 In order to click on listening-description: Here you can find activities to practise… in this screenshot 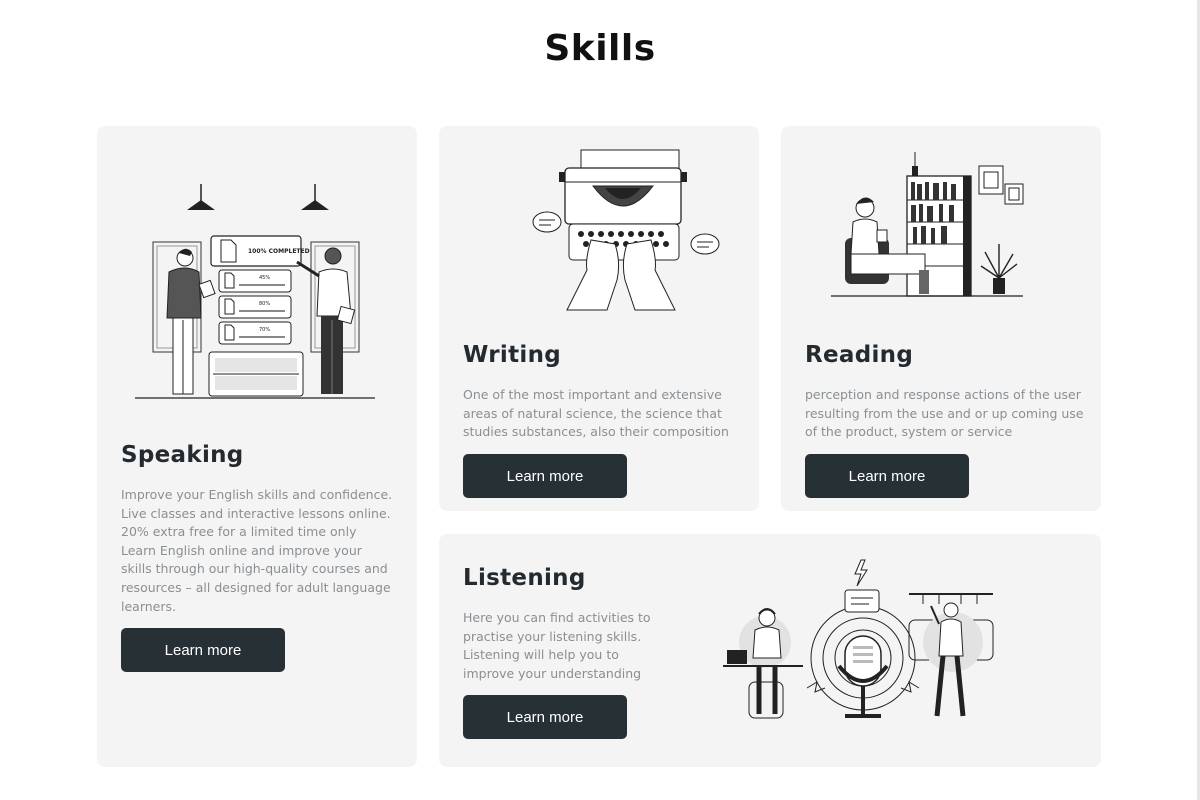, I will do `click(557, 645)`.